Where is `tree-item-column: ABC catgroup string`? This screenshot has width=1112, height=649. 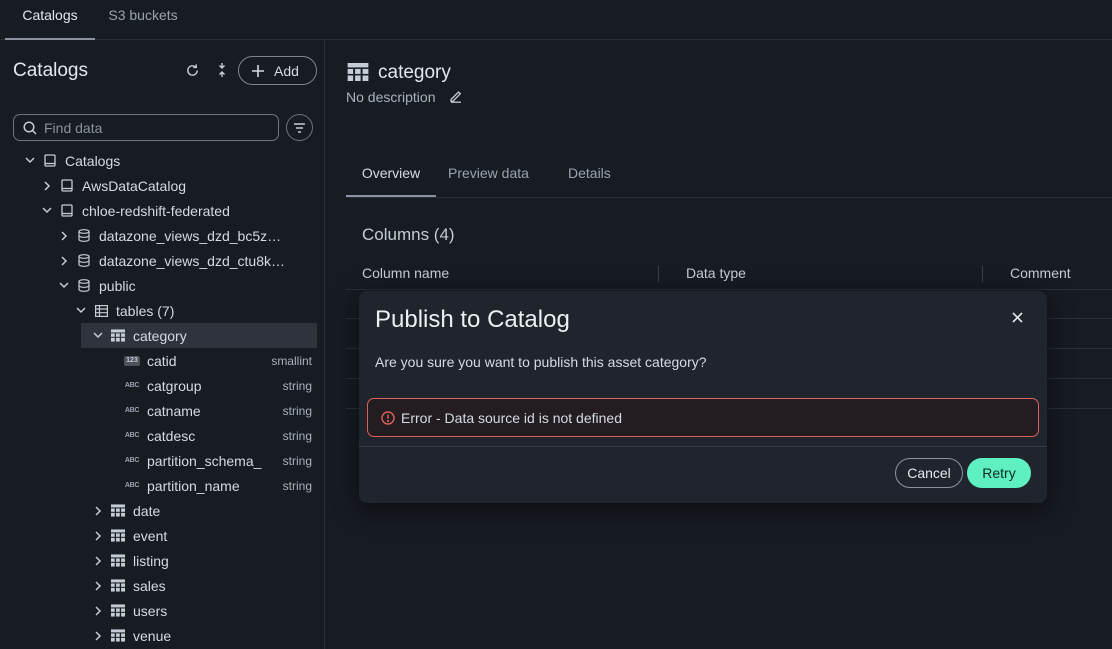
tree-item-column: ABC catgroup string is located at coordinates (165, 385).